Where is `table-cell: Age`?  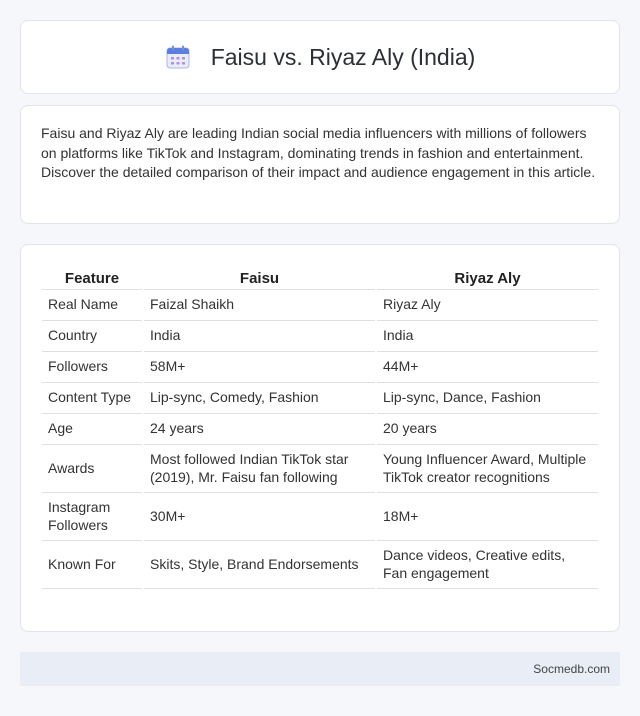
table-cell: Age is located at coordinates (92, 429).